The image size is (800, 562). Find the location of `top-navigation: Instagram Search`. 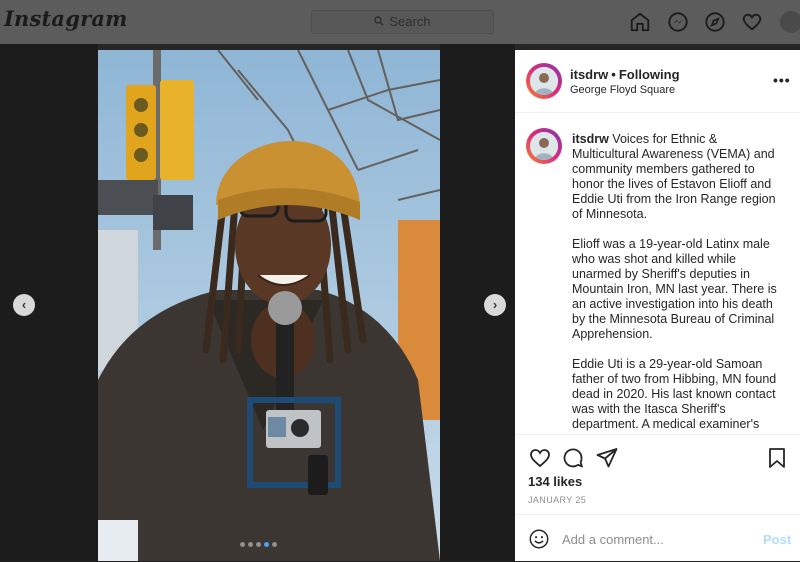

top-navigation: Instagram Search is located at coordinates (400, 22).